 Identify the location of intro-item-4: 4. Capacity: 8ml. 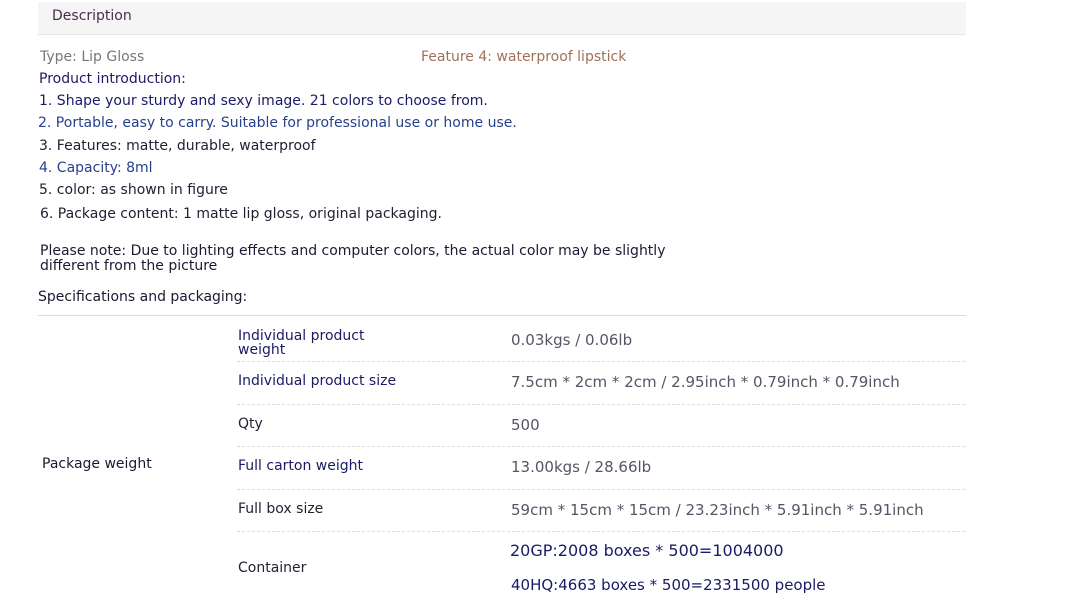
(96, 168).